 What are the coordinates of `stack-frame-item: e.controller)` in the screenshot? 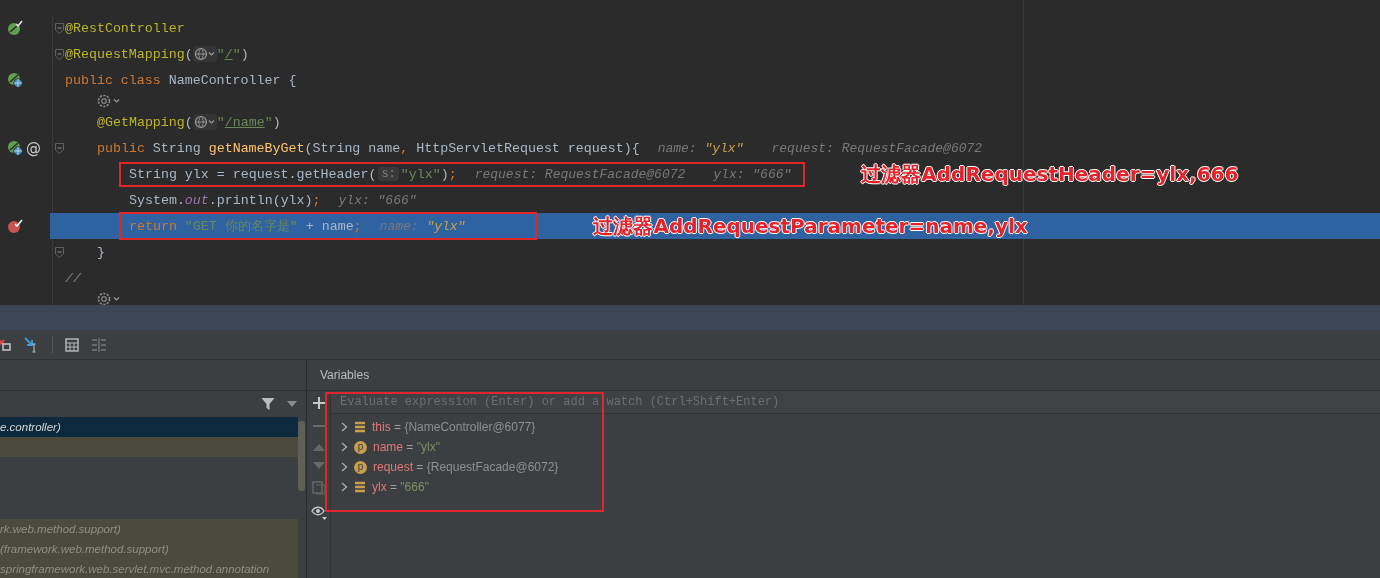 It's located at (149, 427).